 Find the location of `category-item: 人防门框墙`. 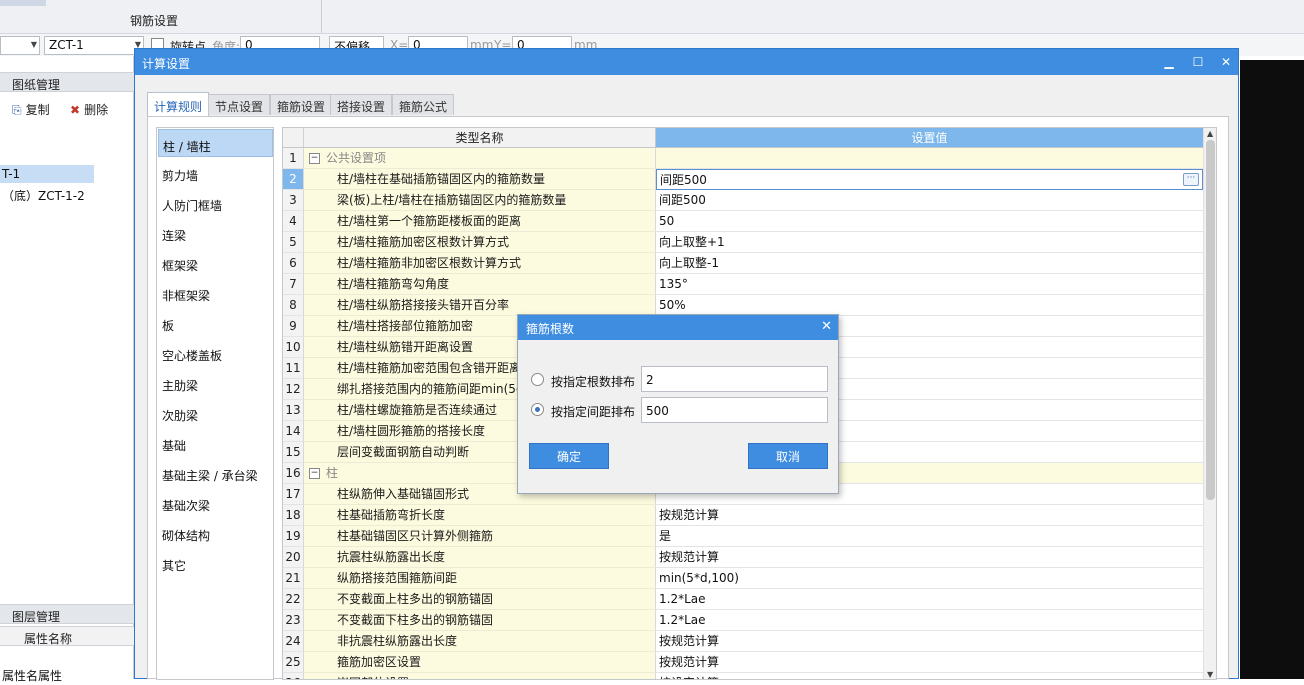

category-item: 人防门框墙 is located at coordinates (215, 203).